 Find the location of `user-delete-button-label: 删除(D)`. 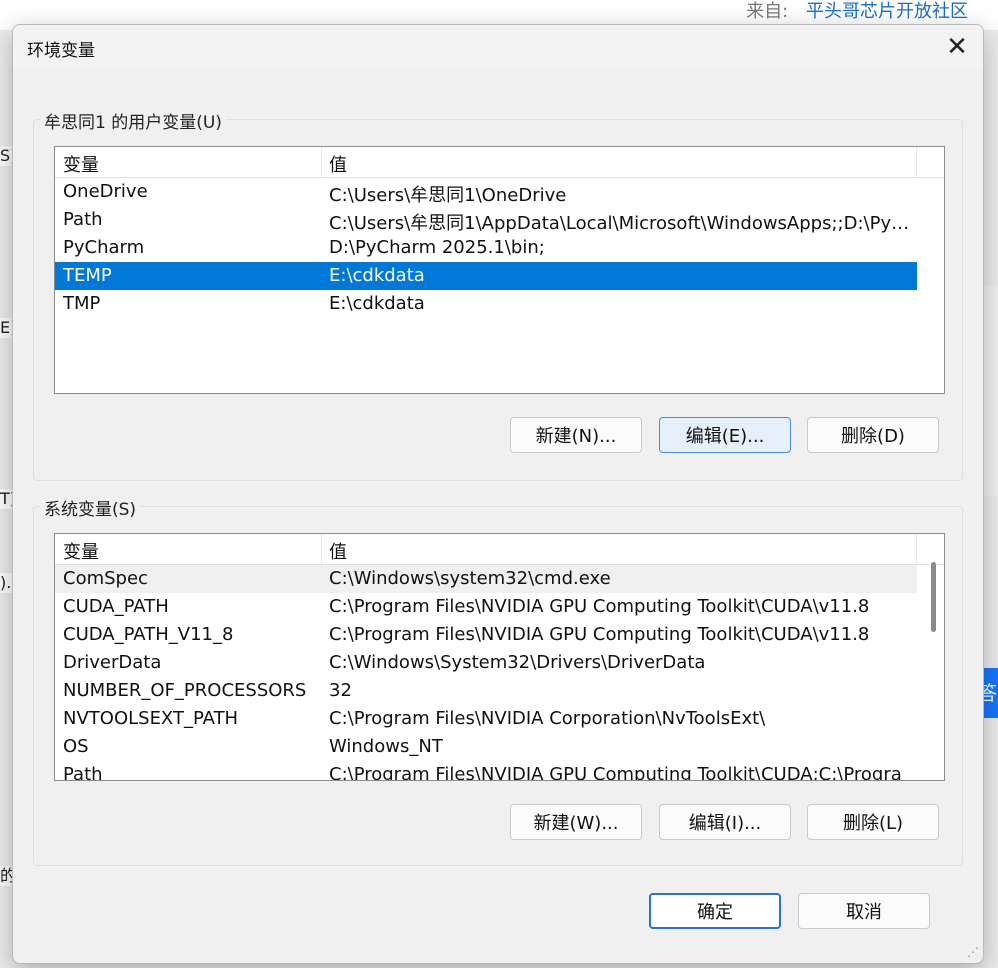

user-delete-button-label: 删除(D) is located at coordinates (873, 436).